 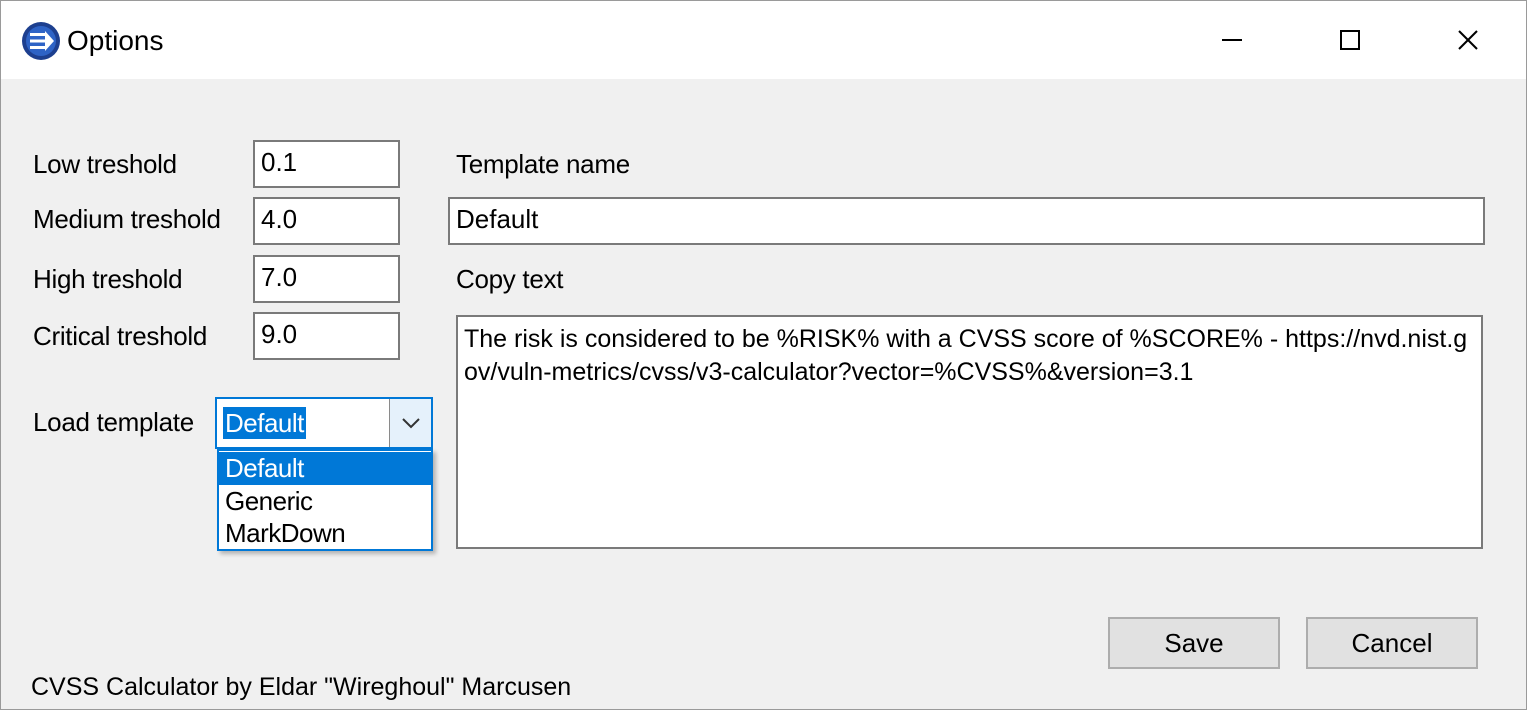 What do you see at coordinates (105, 164) in the screenshot?
I see `low-threshold-label: Low treshold` at bounding box center [105, 164].